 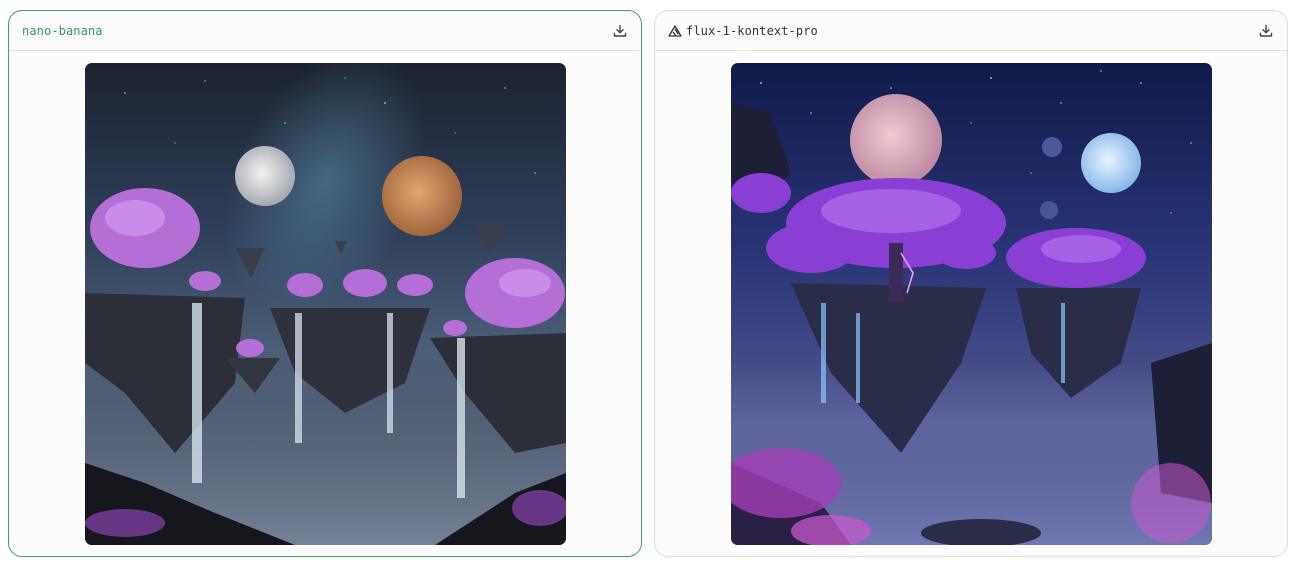 What do you see at coordinates (971, 31) in the screenshot?
I see `card-header: flux-1-kontext-pro` at bounding box center [971, 31].